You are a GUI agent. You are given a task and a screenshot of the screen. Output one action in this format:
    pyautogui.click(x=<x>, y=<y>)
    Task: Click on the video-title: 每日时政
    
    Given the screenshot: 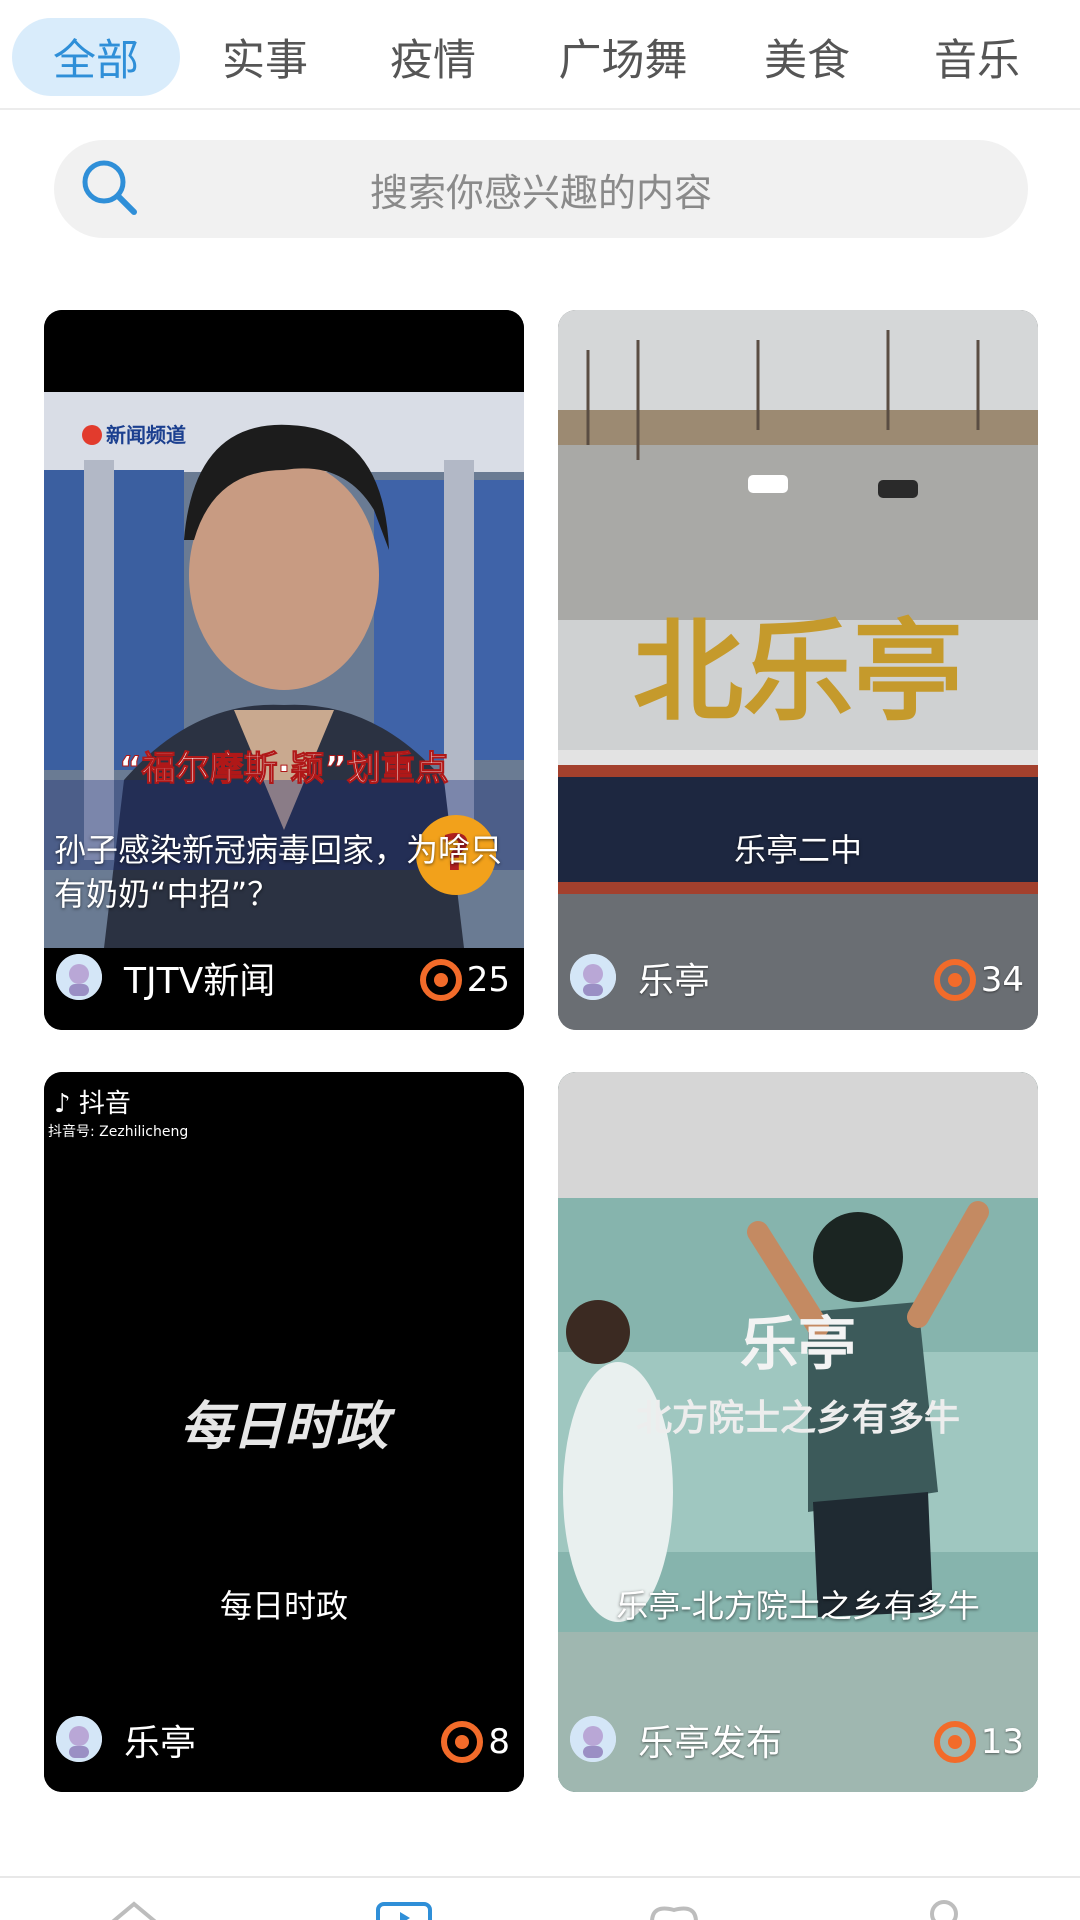 What is the action you would take?
    pyautogui.click(x=283, y=1606)
    